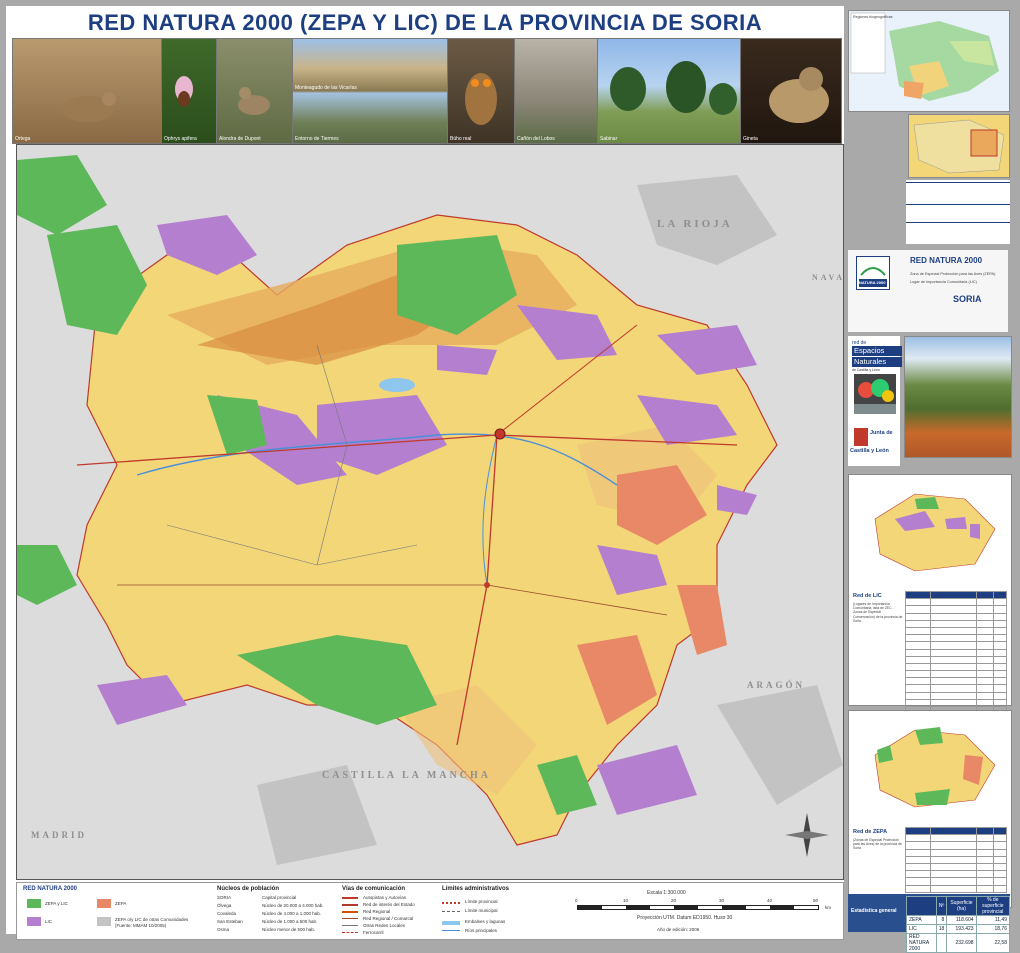  Describe the element at coordinates (34, 903) in the screenshot. I see `legend-swatch-zepa-lic` at that location.